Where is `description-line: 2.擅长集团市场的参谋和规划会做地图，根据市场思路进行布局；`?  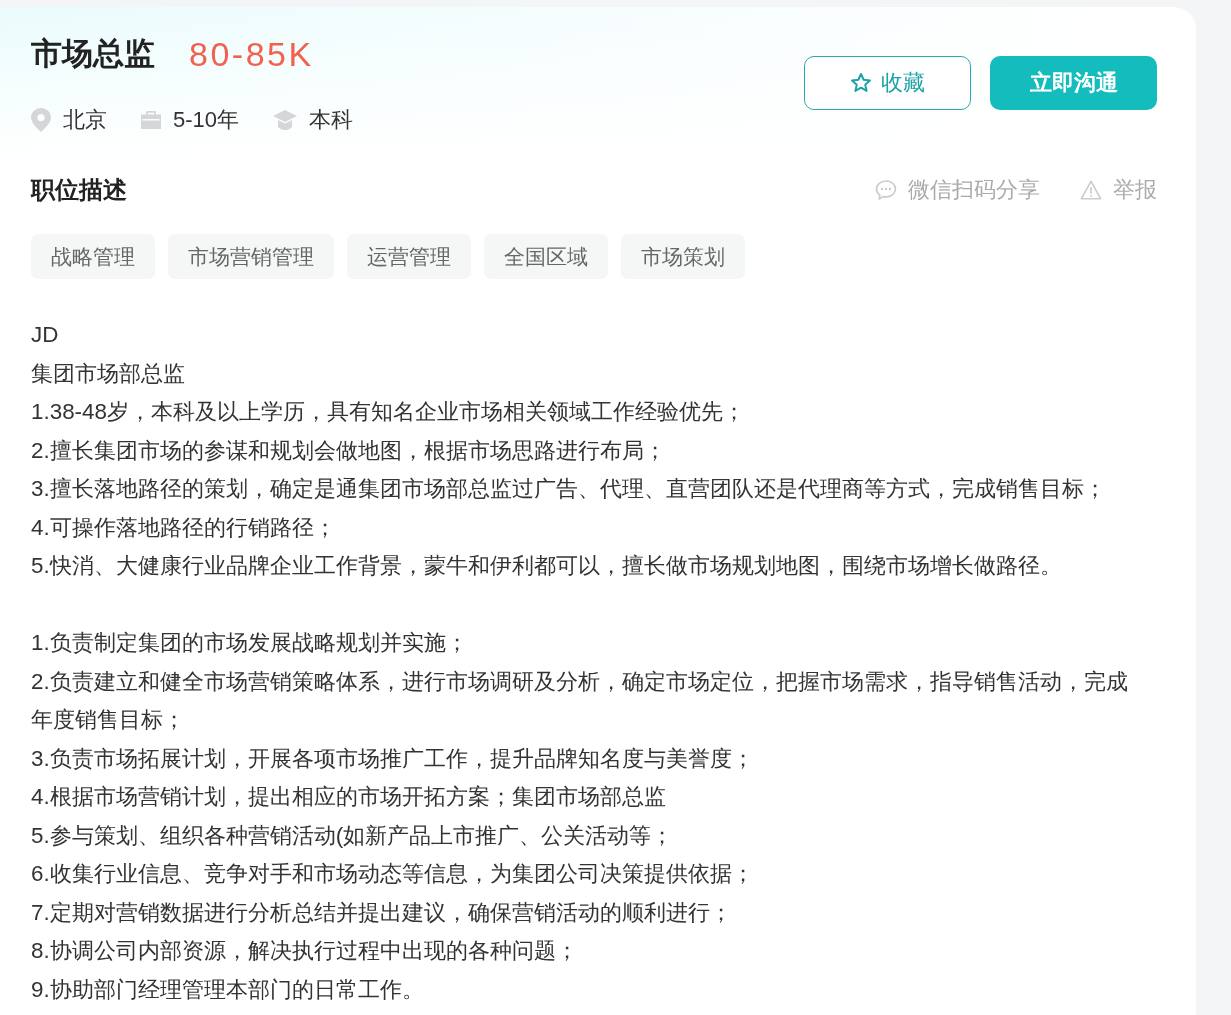
description-line: 2.擅长集团市场的参谋和规划会做地图，根据市场思路进行布局； is located at coordinates (349, 450).